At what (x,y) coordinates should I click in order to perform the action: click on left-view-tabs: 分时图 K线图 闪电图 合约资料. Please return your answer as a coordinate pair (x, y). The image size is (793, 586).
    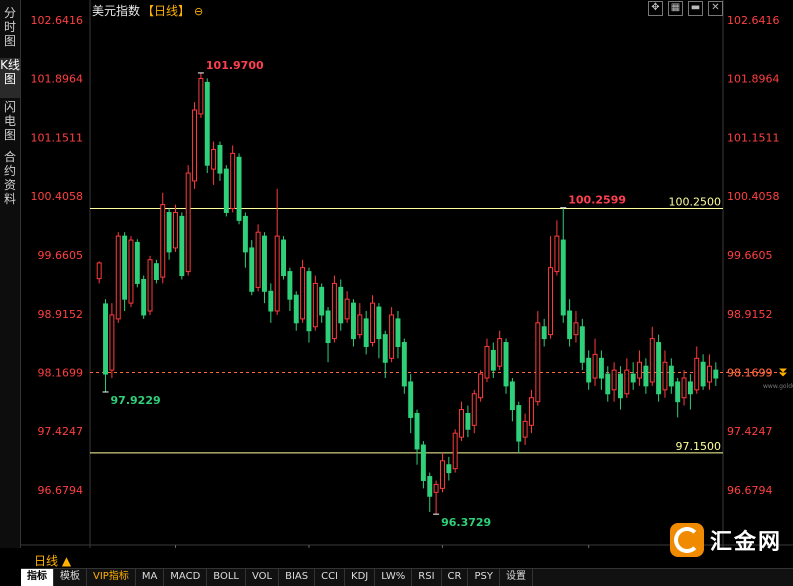
    Looking at the image, I should click on (10, 274).